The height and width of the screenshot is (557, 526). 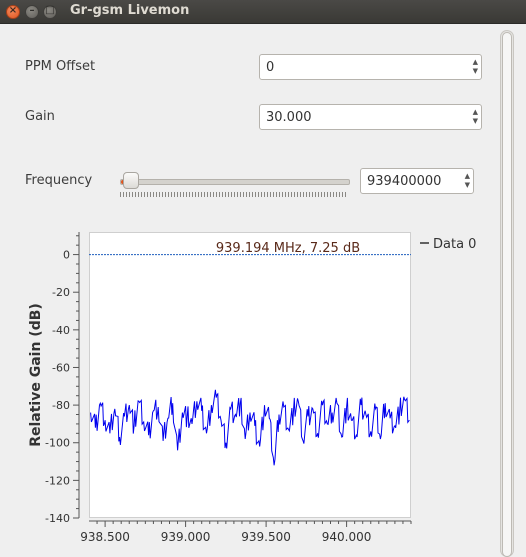 What do you see at coordinates (57, 443) in the screenshot?
I see `y-tick-label: -100` at bounding box center [57, 443].